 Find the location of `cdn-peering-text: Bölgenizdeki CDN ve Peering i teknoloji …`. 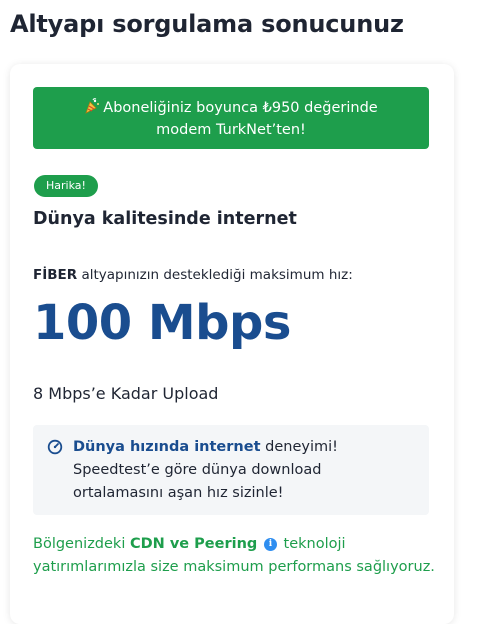

cdn-peering-text: Bölgenizdeki CDN ve Peering i teknoloji … is located at coordinates (238, 556).